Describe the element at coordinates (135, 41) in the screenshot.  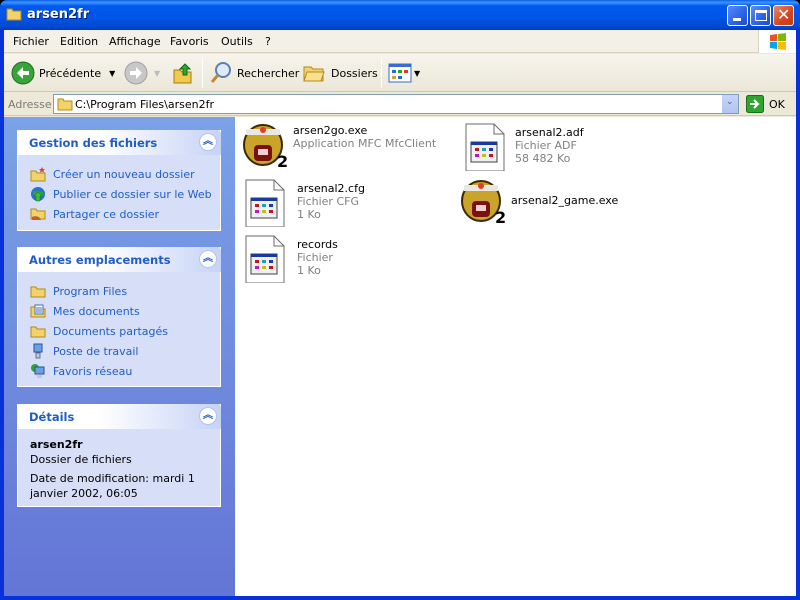
I see `menu-affichage: Affichage` at that location.